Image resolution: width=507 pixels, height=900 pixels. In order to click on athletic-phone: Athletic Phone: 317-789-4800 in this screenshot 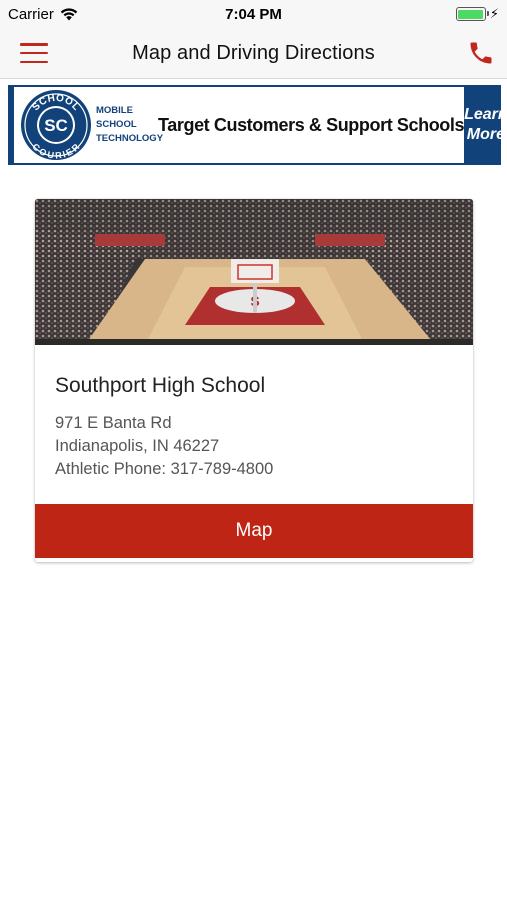, I will do `click(254, 469)`.